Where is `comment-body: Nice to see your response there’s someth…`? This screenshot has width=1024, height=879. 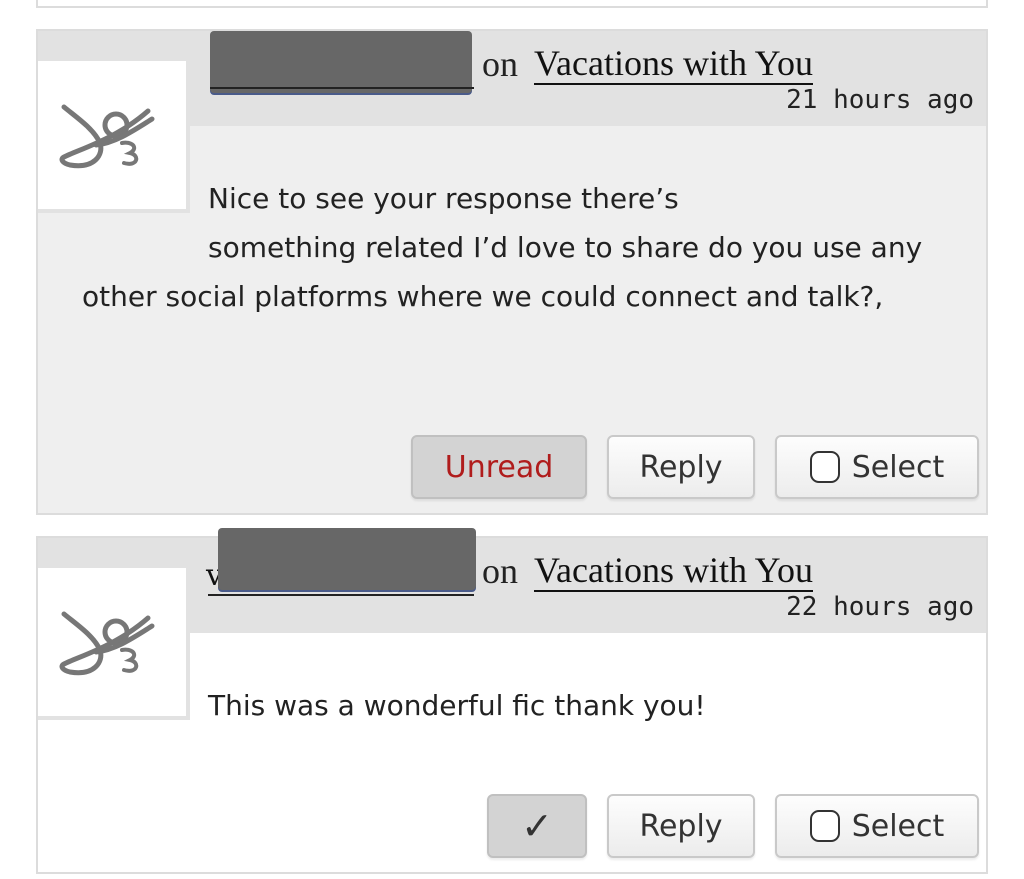 comment-body: Nice to see your response there’s someth… is located at coordinates (514, 247).